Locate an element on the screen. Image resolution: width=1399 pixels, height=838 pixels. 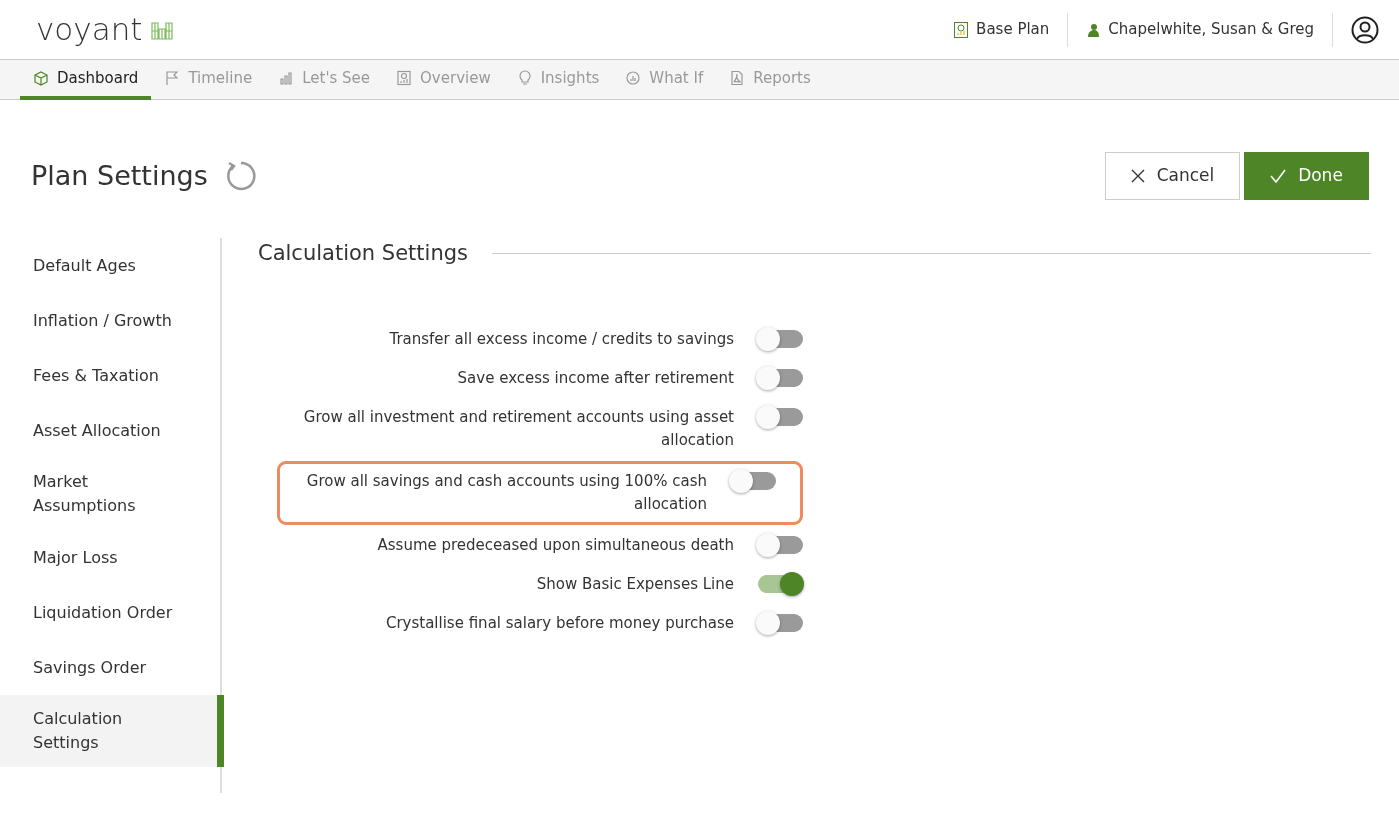
sidebar-item: Asset Allocation is located at coordinates (110, 430).